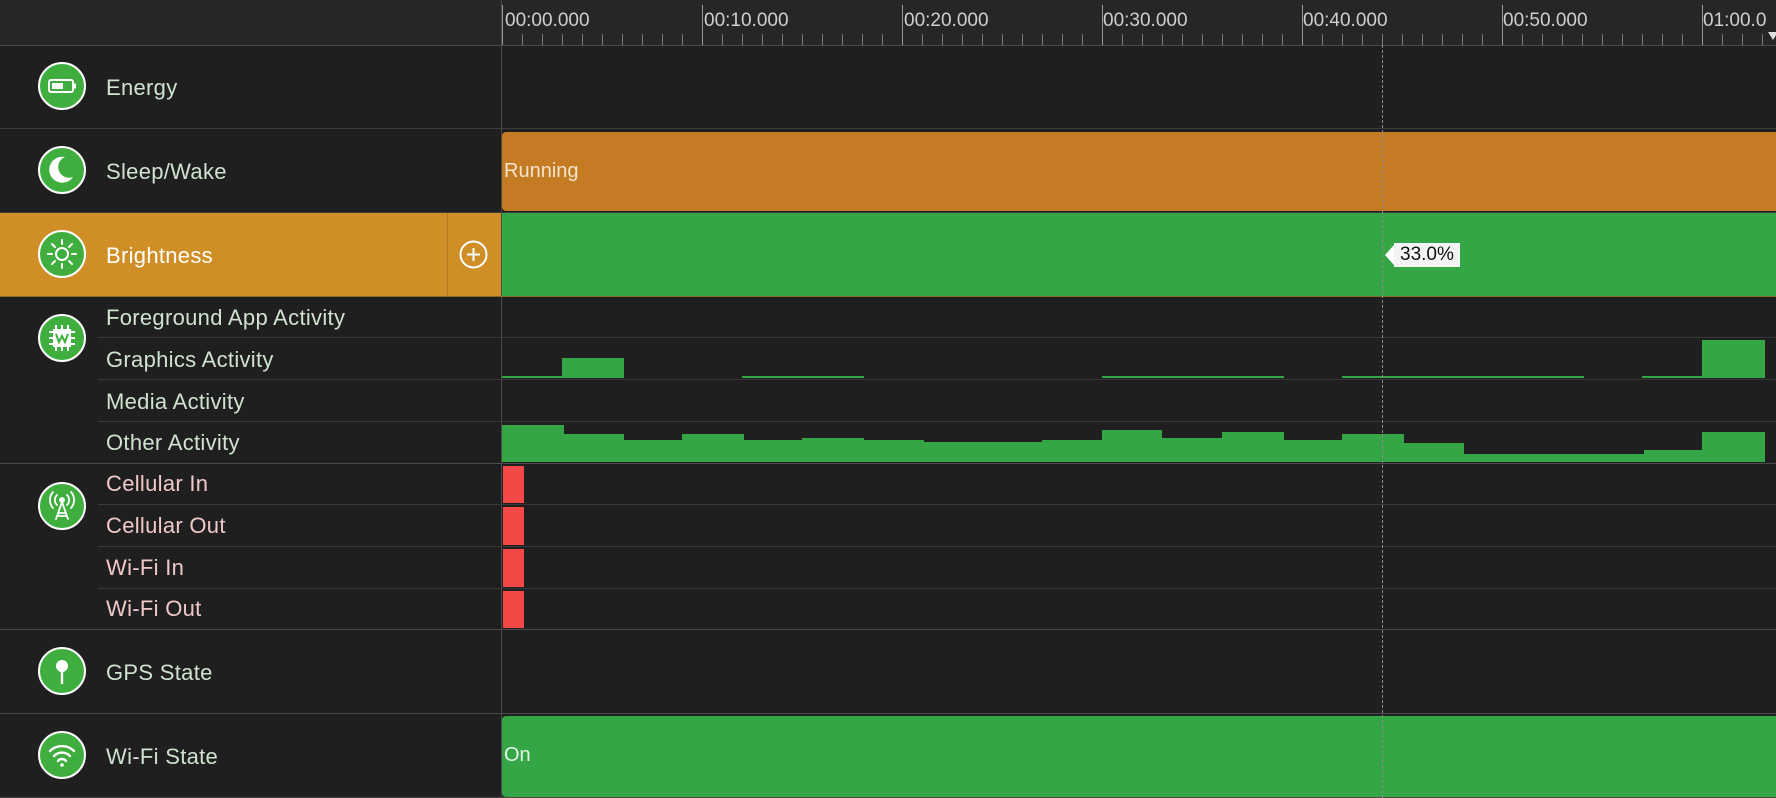 The width and height of the screenshot is (1776, 798). I want to click on cellular-out-spike, so click(513, 526).